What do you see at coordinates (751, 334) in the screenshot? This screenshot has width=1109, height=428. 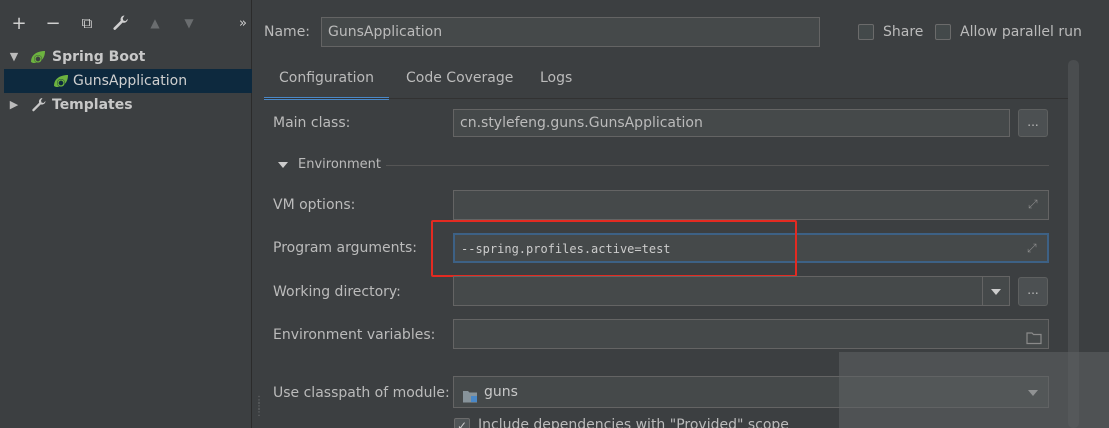 I see `environment-variables-input` at bounding box center [751, 334].